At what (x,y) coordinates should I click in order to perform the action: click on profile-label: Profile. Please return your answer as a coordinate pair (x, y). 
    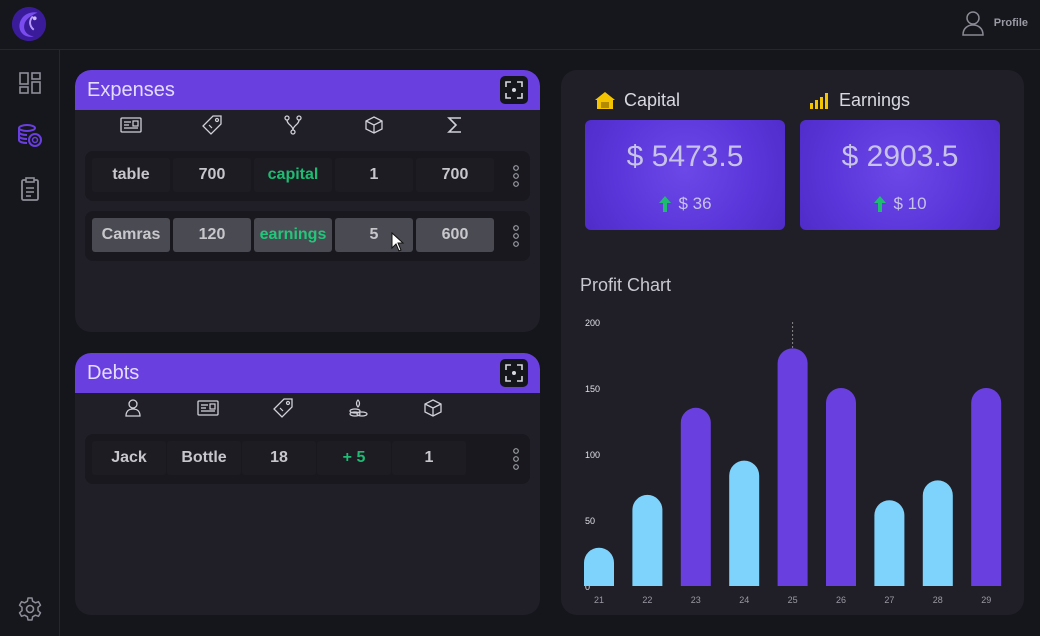
    Looking at the image, I should click on (1011, 23).